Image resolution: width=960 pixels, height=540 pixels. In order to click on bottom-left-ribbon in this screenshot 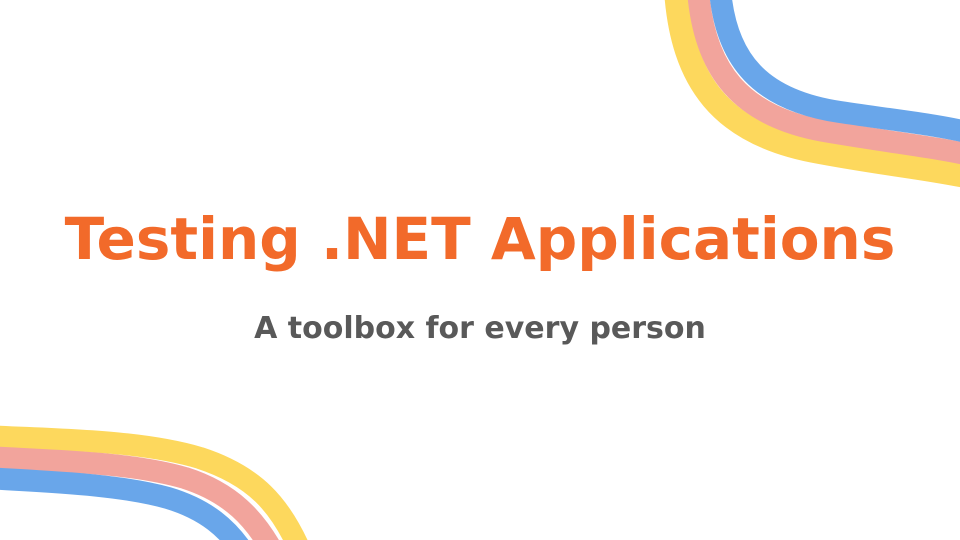, I will do `click(154, 482)`.